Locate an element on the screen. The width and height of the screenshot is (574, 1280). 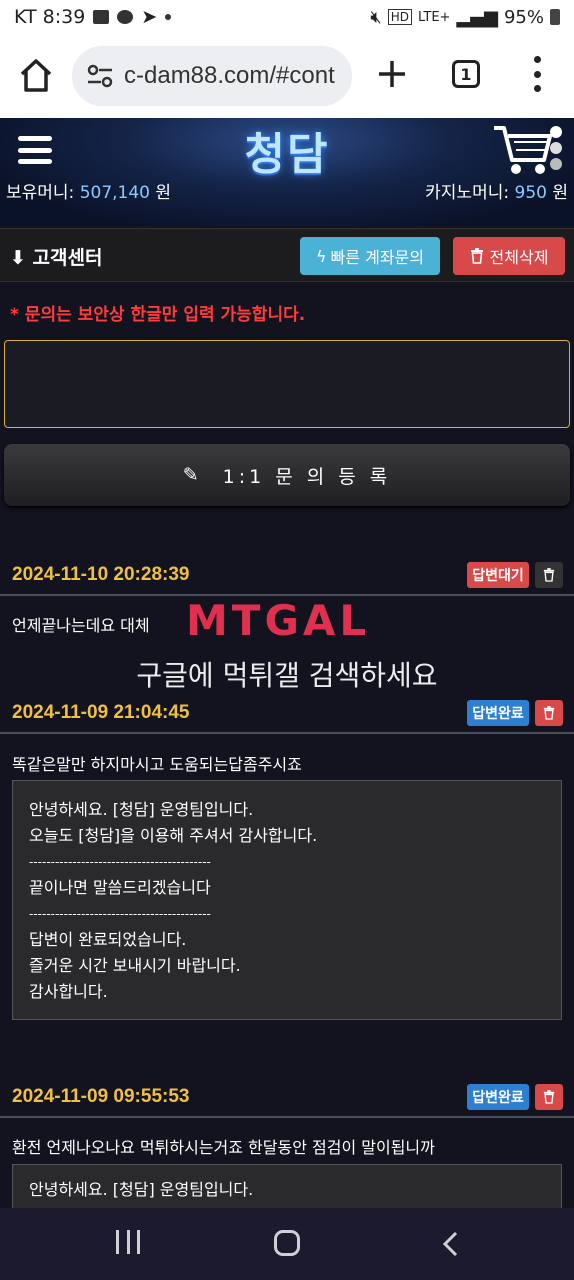
watermark-logo: MTGAL is located at coordinates (284, 620).